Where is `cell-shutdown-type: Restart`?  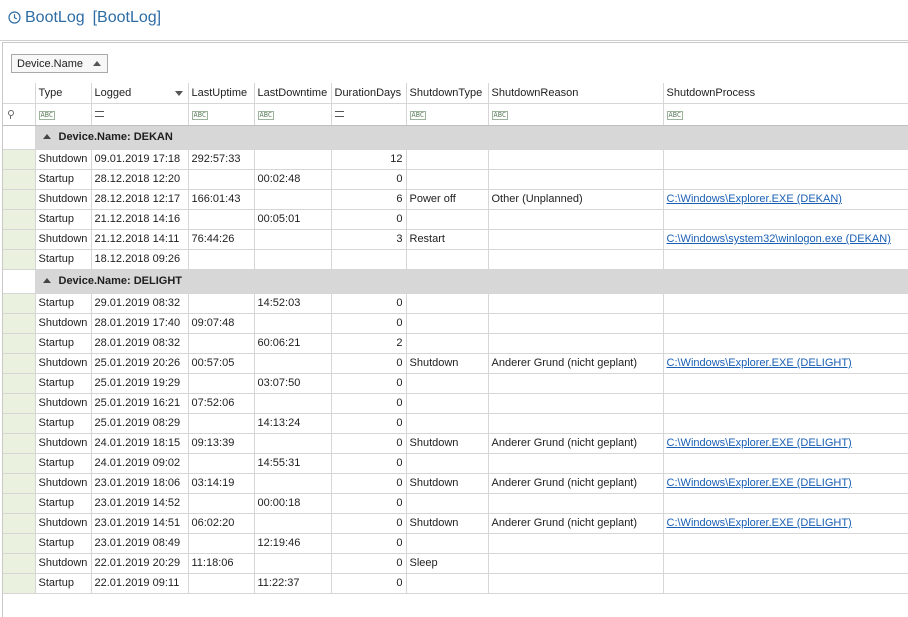
cell-shutdown-type: Restart is located at coordinates (447, 239).